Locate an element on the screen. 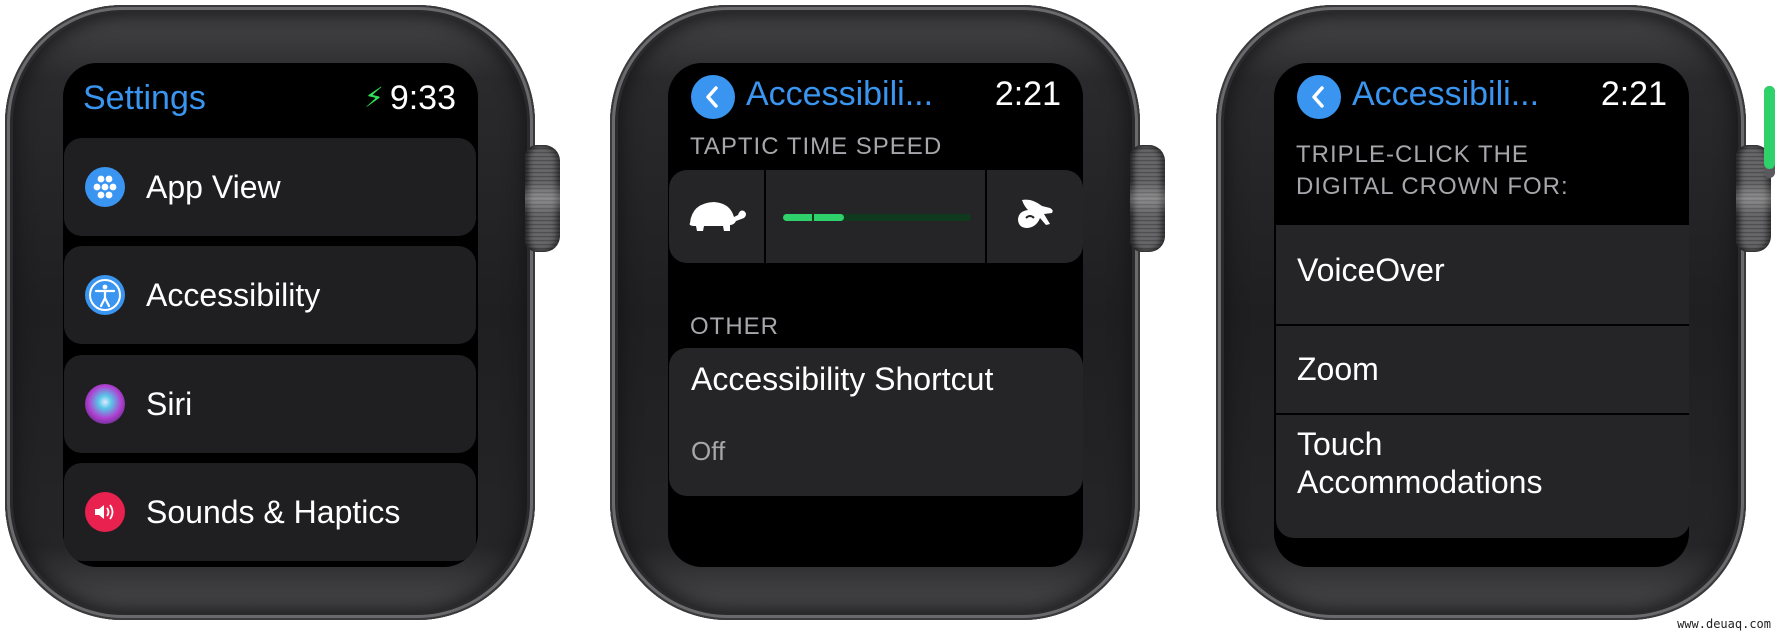 Image resolution: width=1777 pixels, height=633 pixels. watermark: www.deuaq.com is located at coordinates (1724, 624).